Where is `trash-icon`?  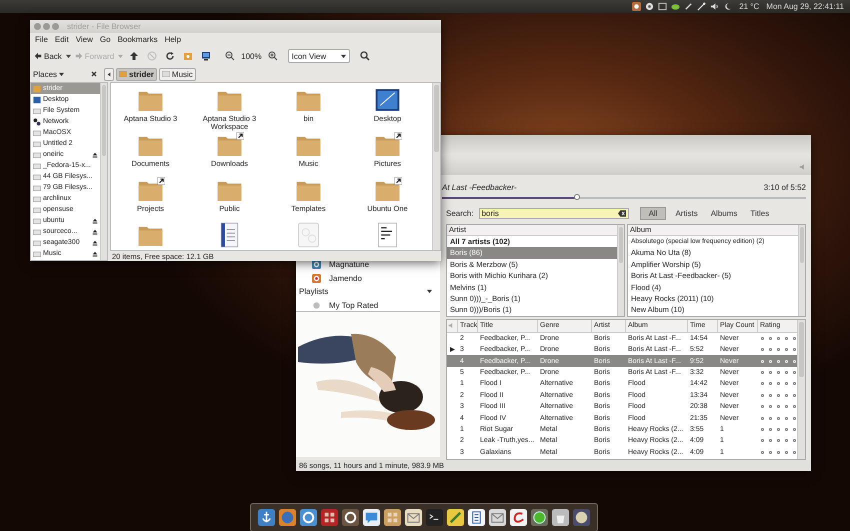 trash-icon is located at coordinates (560, 517).